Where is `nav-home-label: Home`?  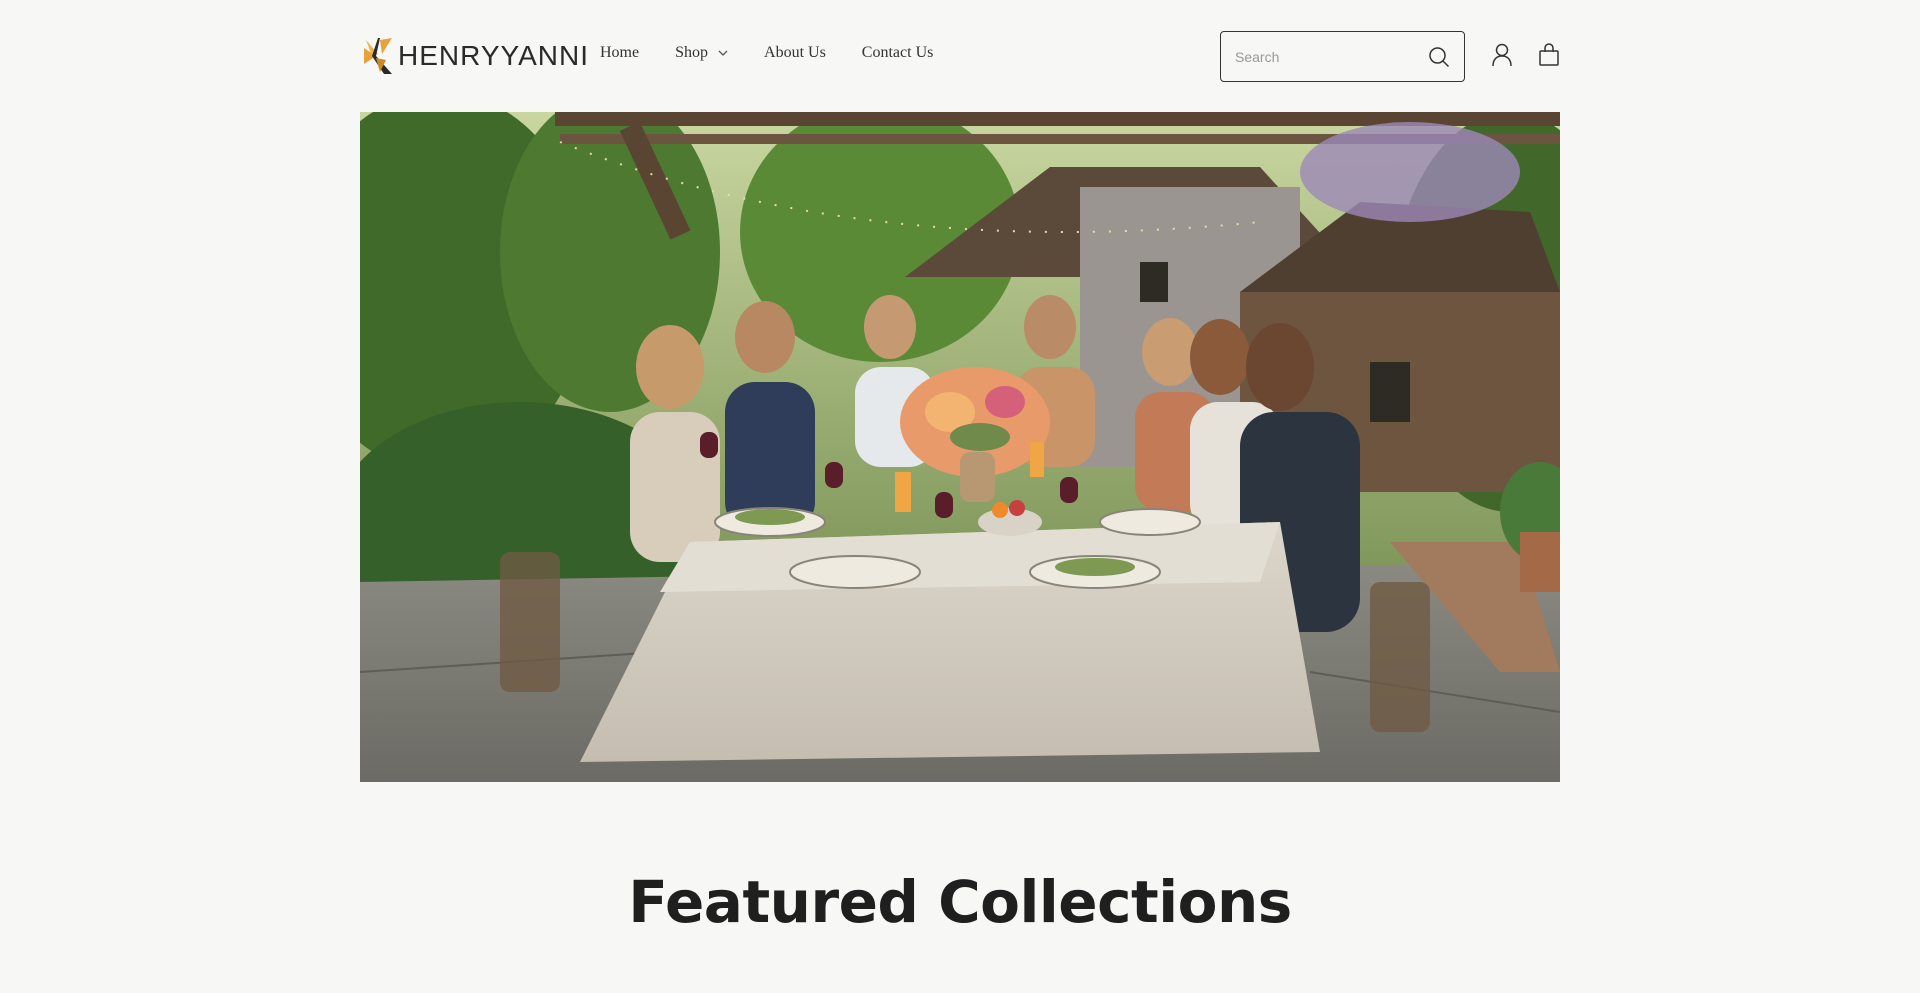
nav-home-label: Home is located at coordinates (620, 52).